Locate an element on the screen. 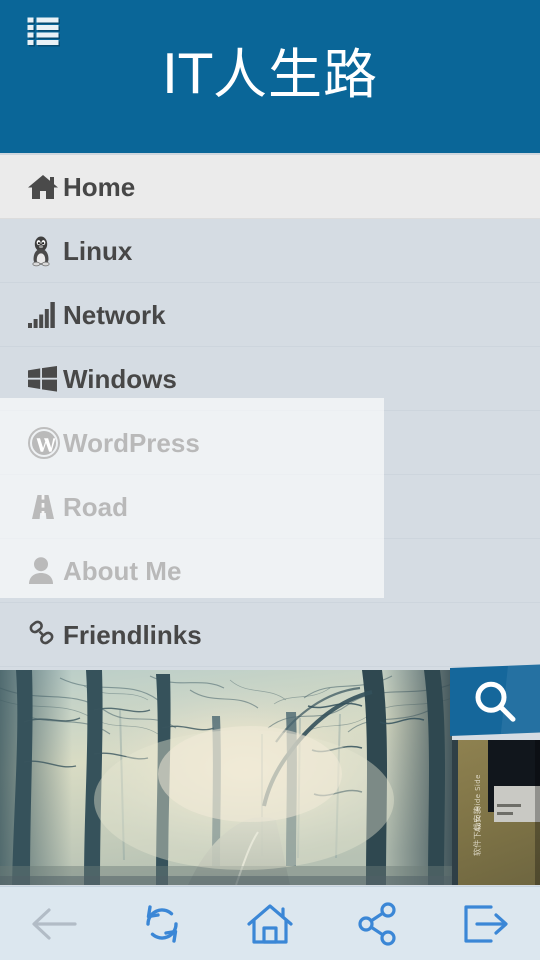 Image resolution: width=540 pixels, height=960 pixels. nav-label: About Me is located at coordinates (122, 570).